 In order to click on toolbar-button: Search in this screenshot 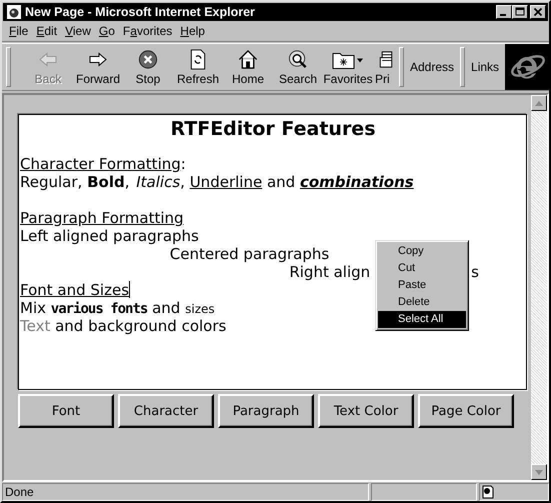, I will do `click(298, 67)`.